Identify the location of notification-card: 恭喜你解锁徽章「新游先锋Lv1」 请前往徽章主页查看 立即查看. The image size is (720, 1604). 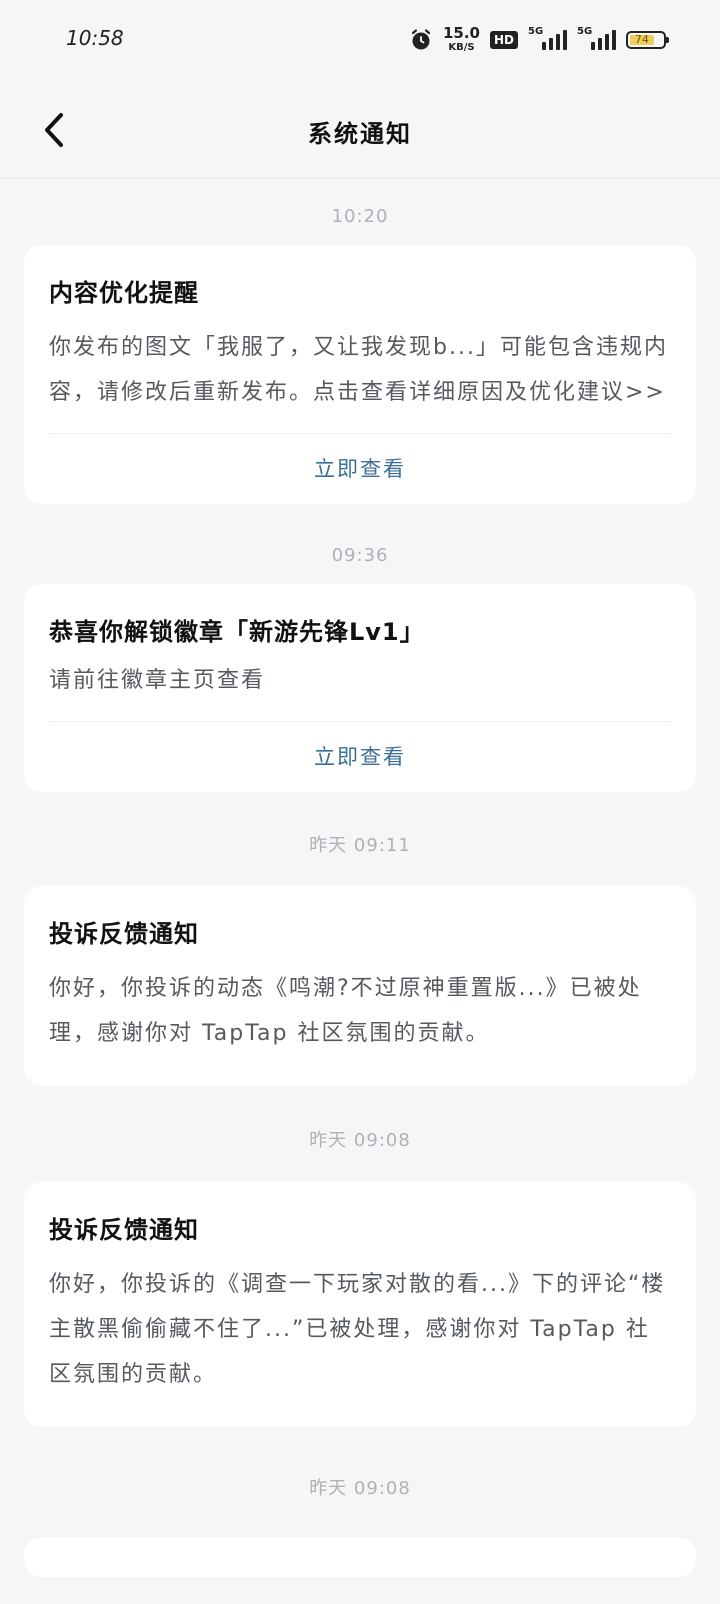
(360, 688).